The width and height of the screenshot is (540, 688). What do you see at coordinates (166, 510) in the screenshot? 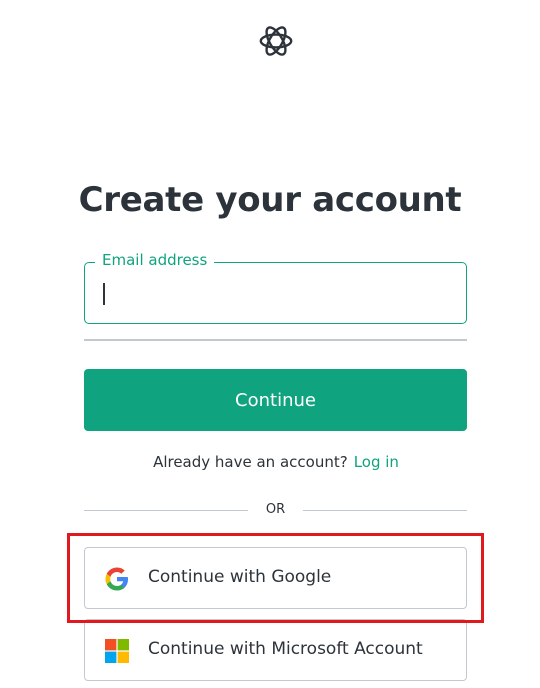
I see `or-divider-left` at bounding box center [166, 510].